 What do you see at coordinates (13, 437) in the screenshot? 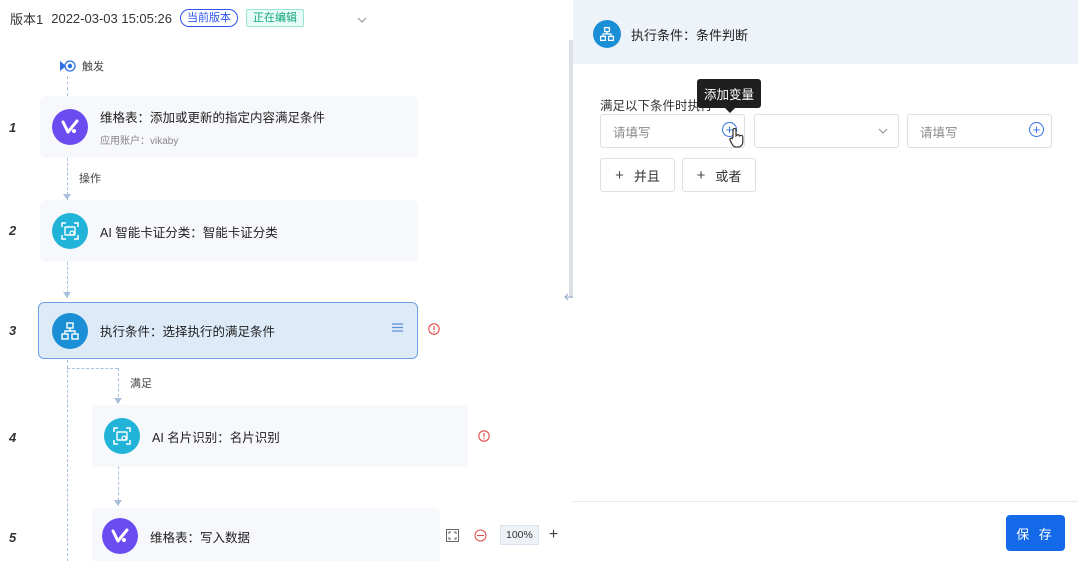
I see `step-number: 4` at bounding box center [13, 437].